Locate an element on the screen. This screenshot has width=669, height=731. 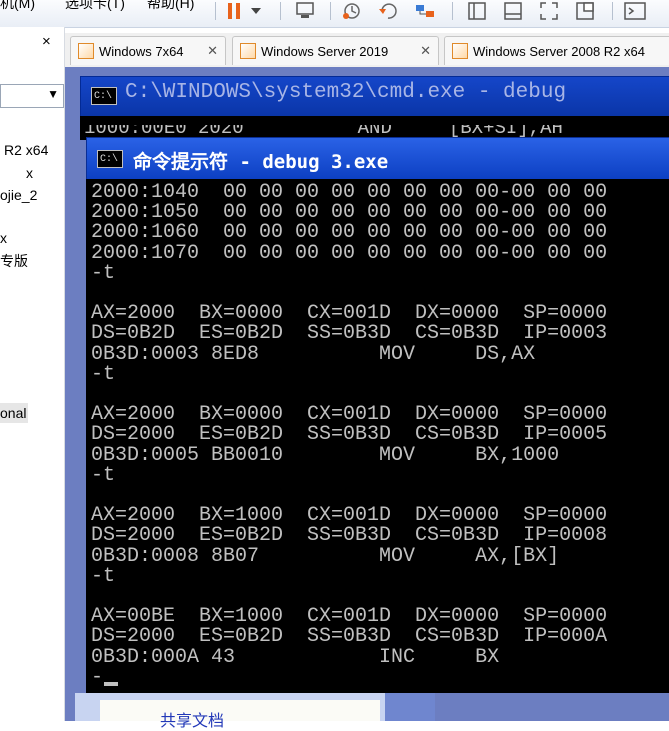
library-item: 专版 is located at coordinates (14, 261).